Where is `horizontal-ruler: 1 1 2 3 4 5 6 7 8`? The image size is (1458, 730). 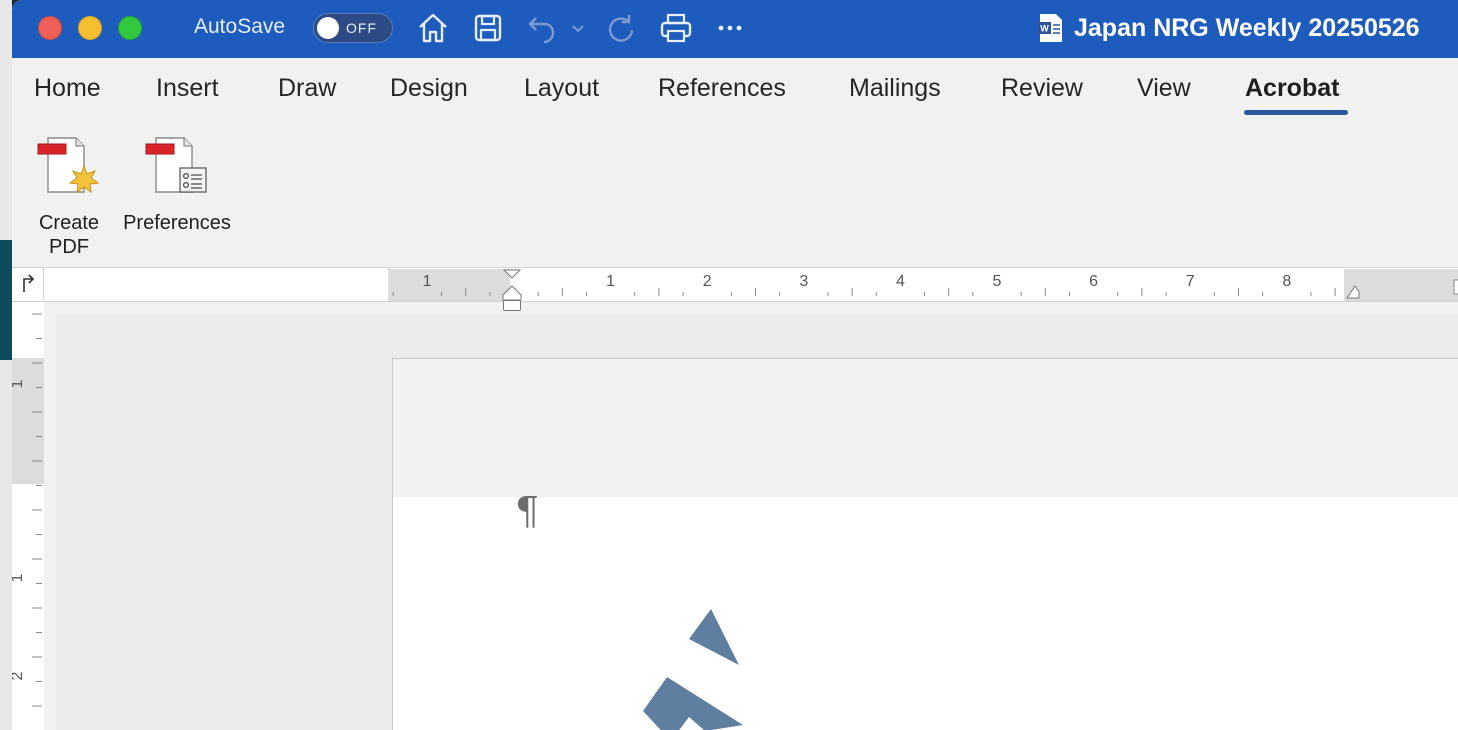
horizontal-ruler: 1 1 2 3 4 5 6 7 8 is located at coordinates (735, 285).